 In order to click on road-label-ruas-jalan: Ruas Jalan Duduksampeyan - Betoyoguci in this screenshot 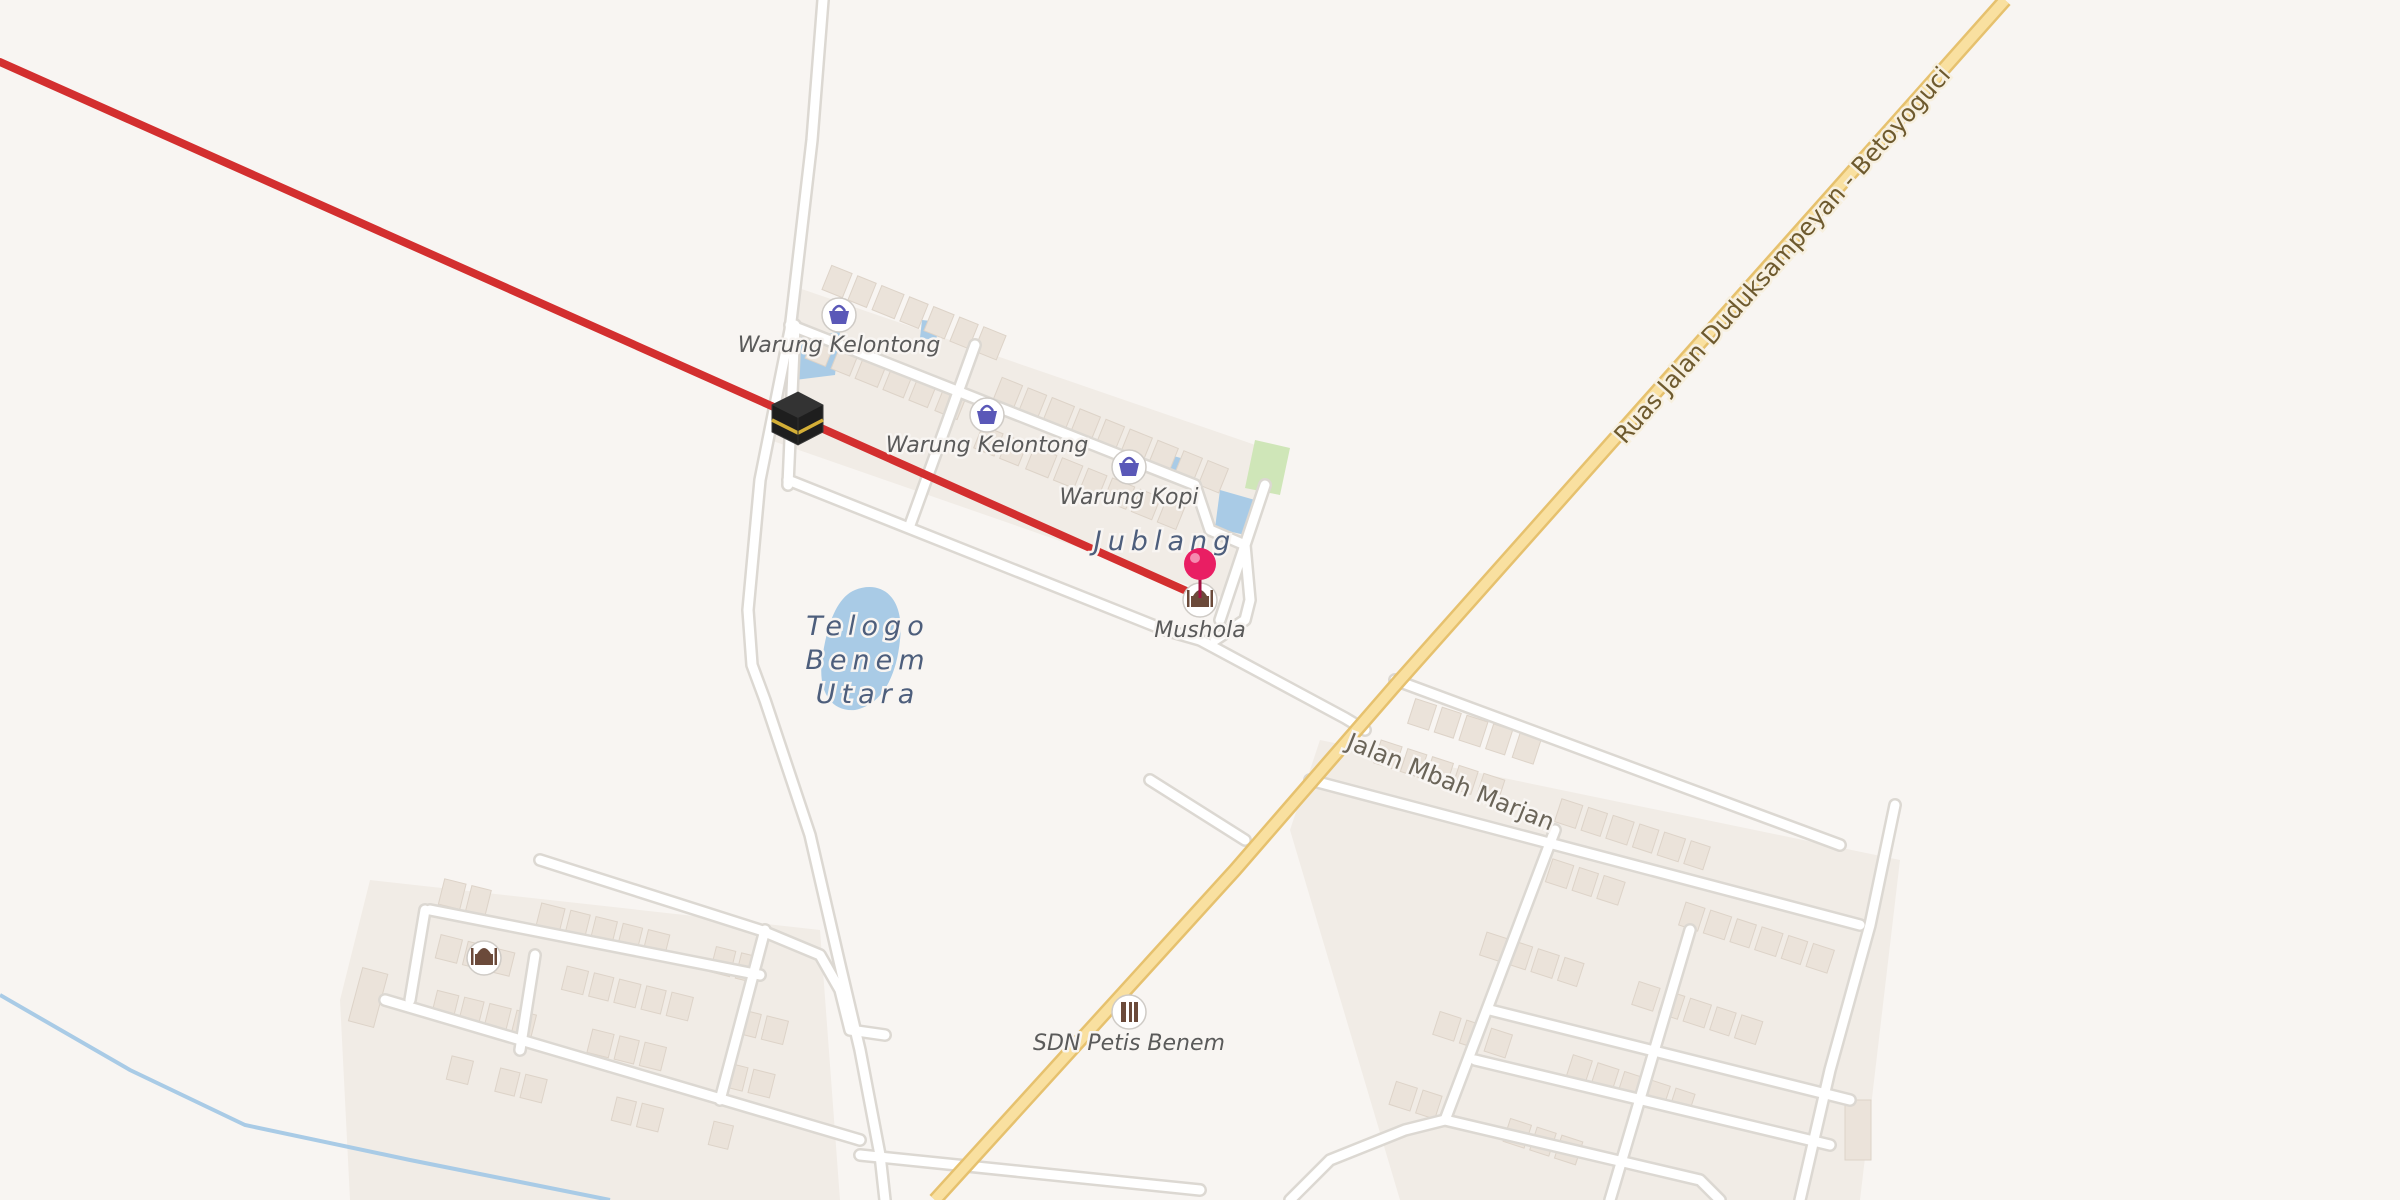, I will do `click(1783, 255)`.